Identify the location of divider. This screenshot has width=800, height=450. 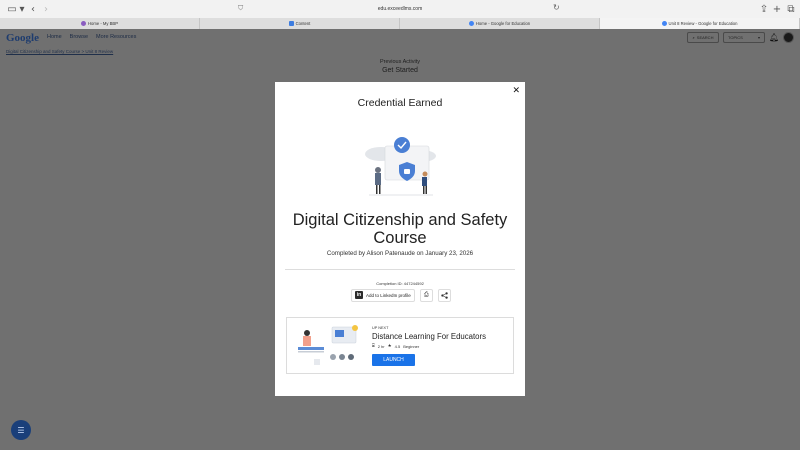
(400, 269).